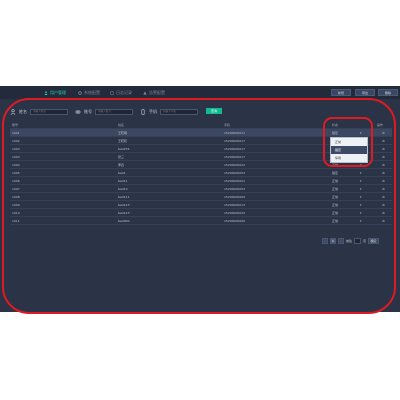 Image resolution: width=400 pixels, height=400 pixels. I want to click on dropdown-option: 锁定, so click(349, 150).